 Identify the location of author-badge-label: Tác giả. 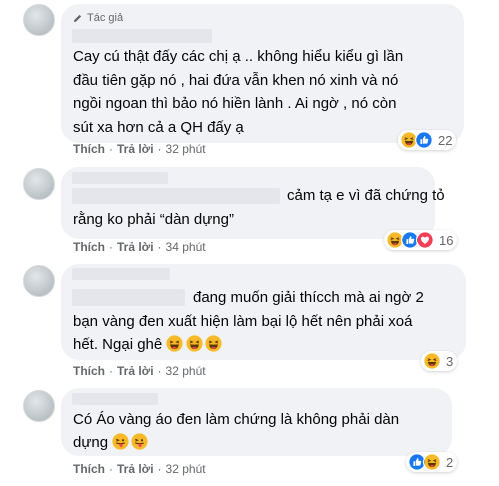
(105, 18).